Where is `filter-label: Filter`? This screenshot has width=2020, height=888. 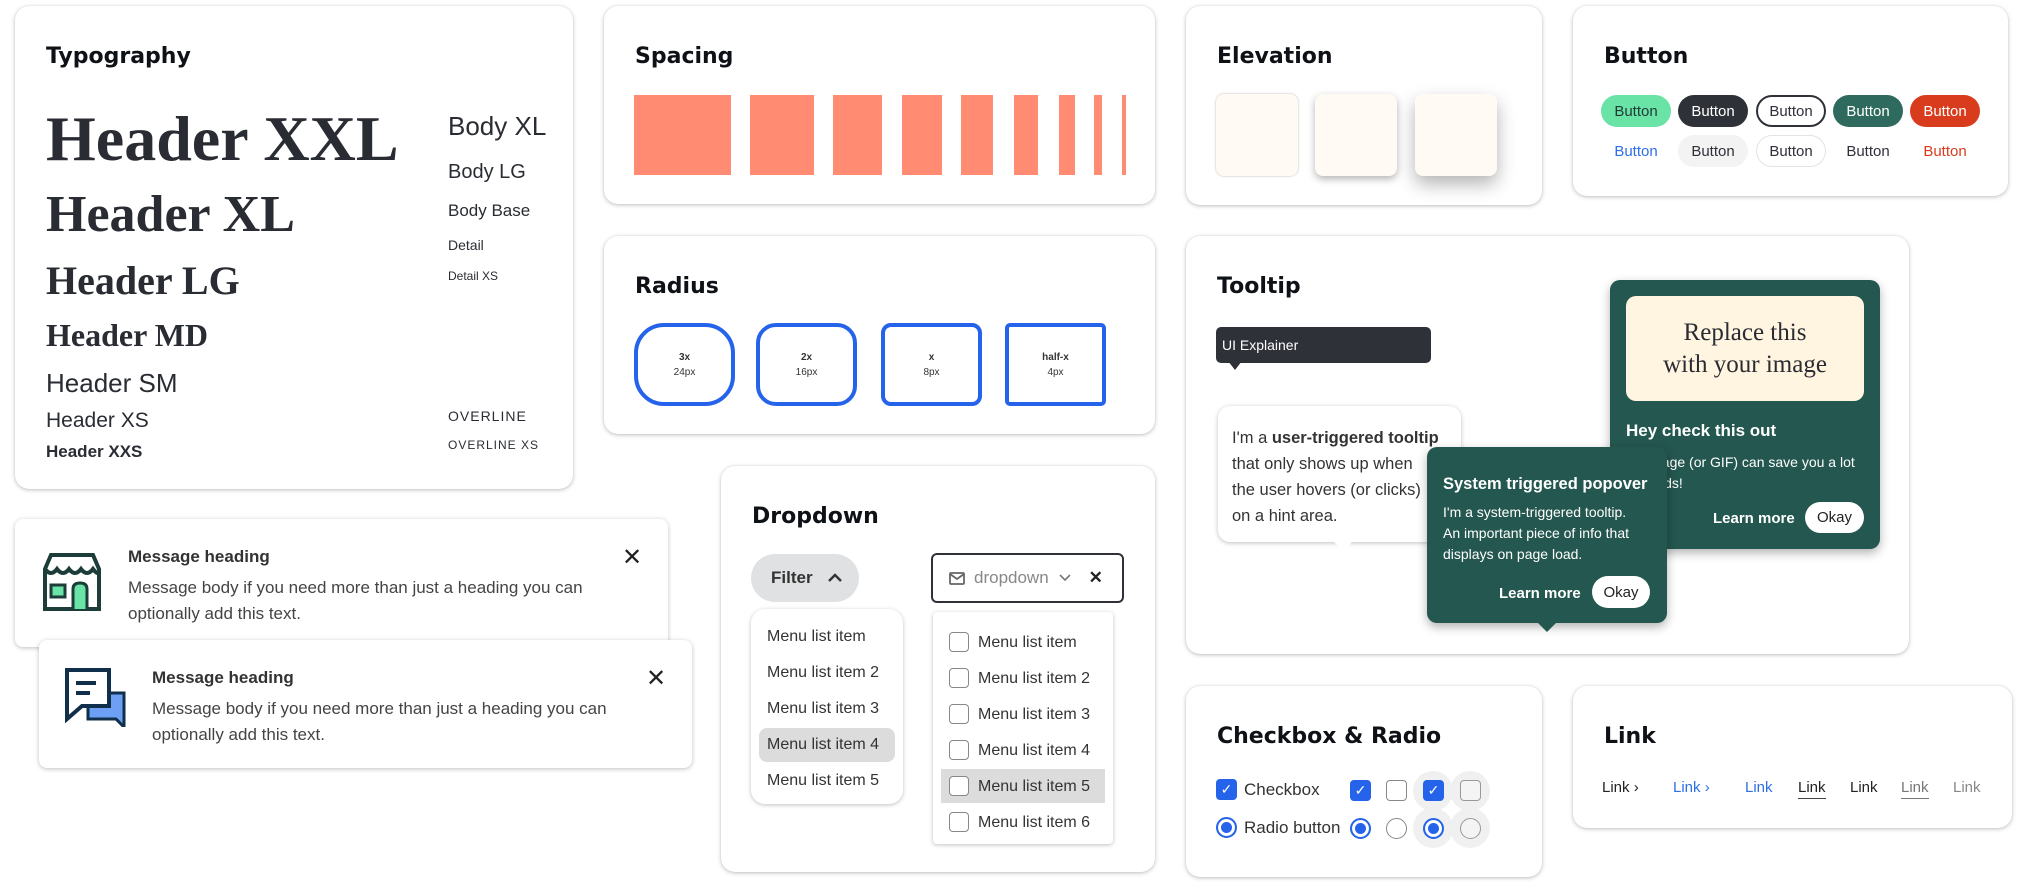 filter-label: Filter is located at coordinates (792, 577).